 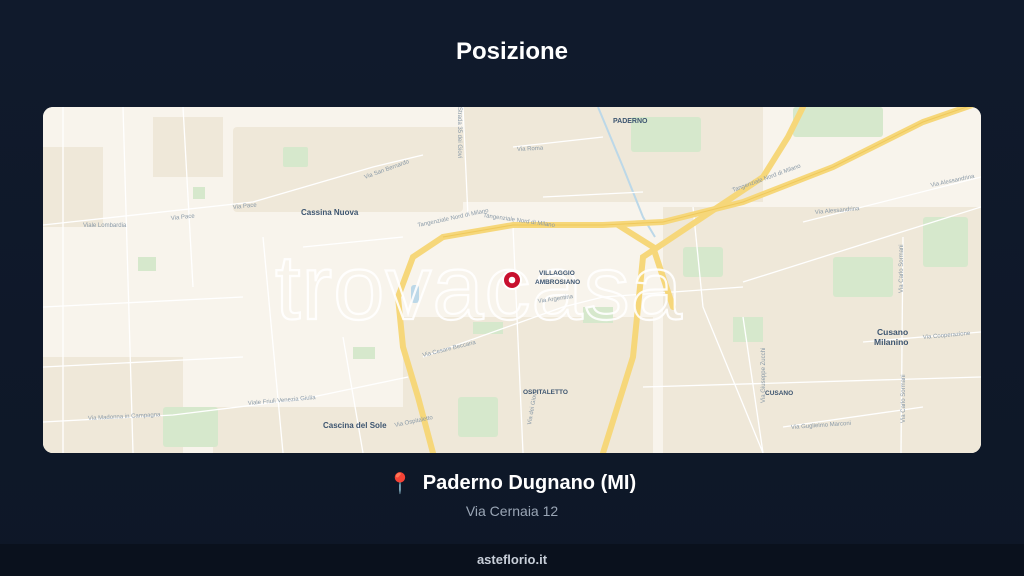 I want to click on place-label: Milanino, so click(x=891, y=342).